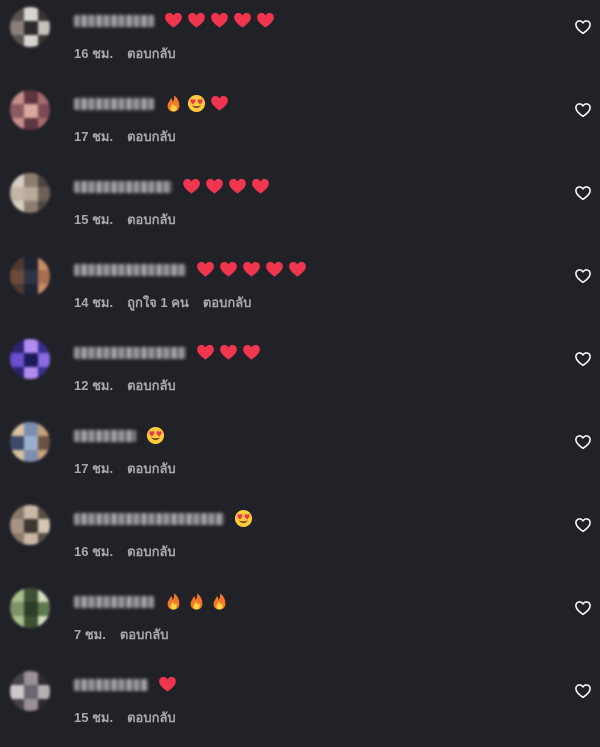 The image size is (600, 747). I want to click on comment-meta: 14 ชม. ถูกใจ 1 คน ตอบกลับ, so click(162, 302).